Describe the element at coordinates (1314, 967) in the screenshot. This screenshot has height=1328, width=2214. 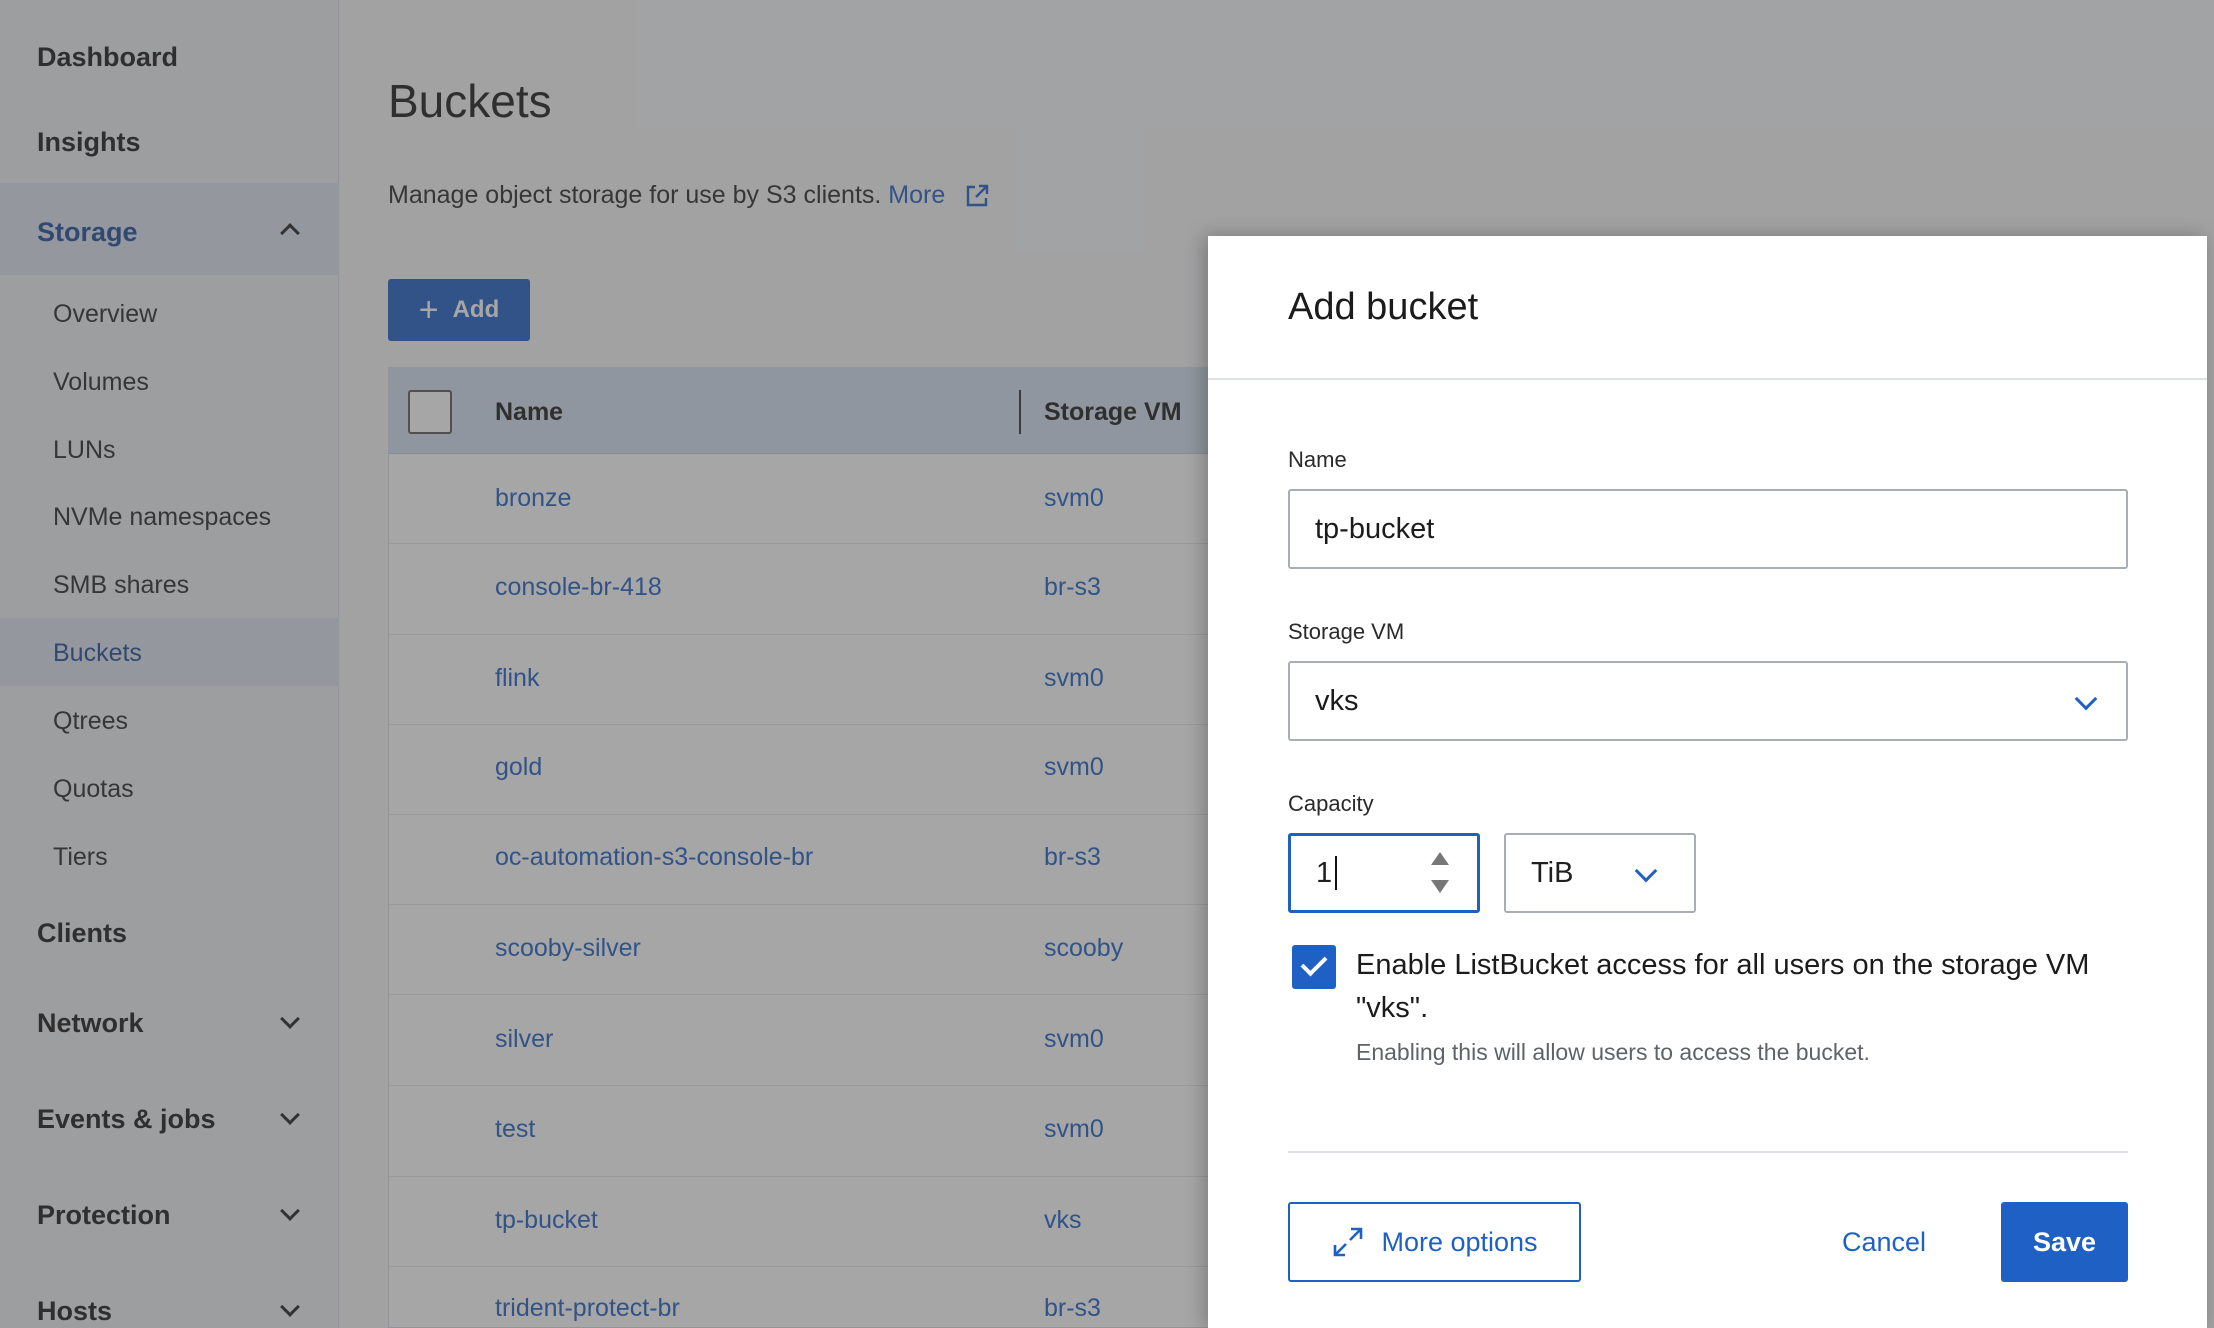
I see `listbucket-checkbox` at that location.